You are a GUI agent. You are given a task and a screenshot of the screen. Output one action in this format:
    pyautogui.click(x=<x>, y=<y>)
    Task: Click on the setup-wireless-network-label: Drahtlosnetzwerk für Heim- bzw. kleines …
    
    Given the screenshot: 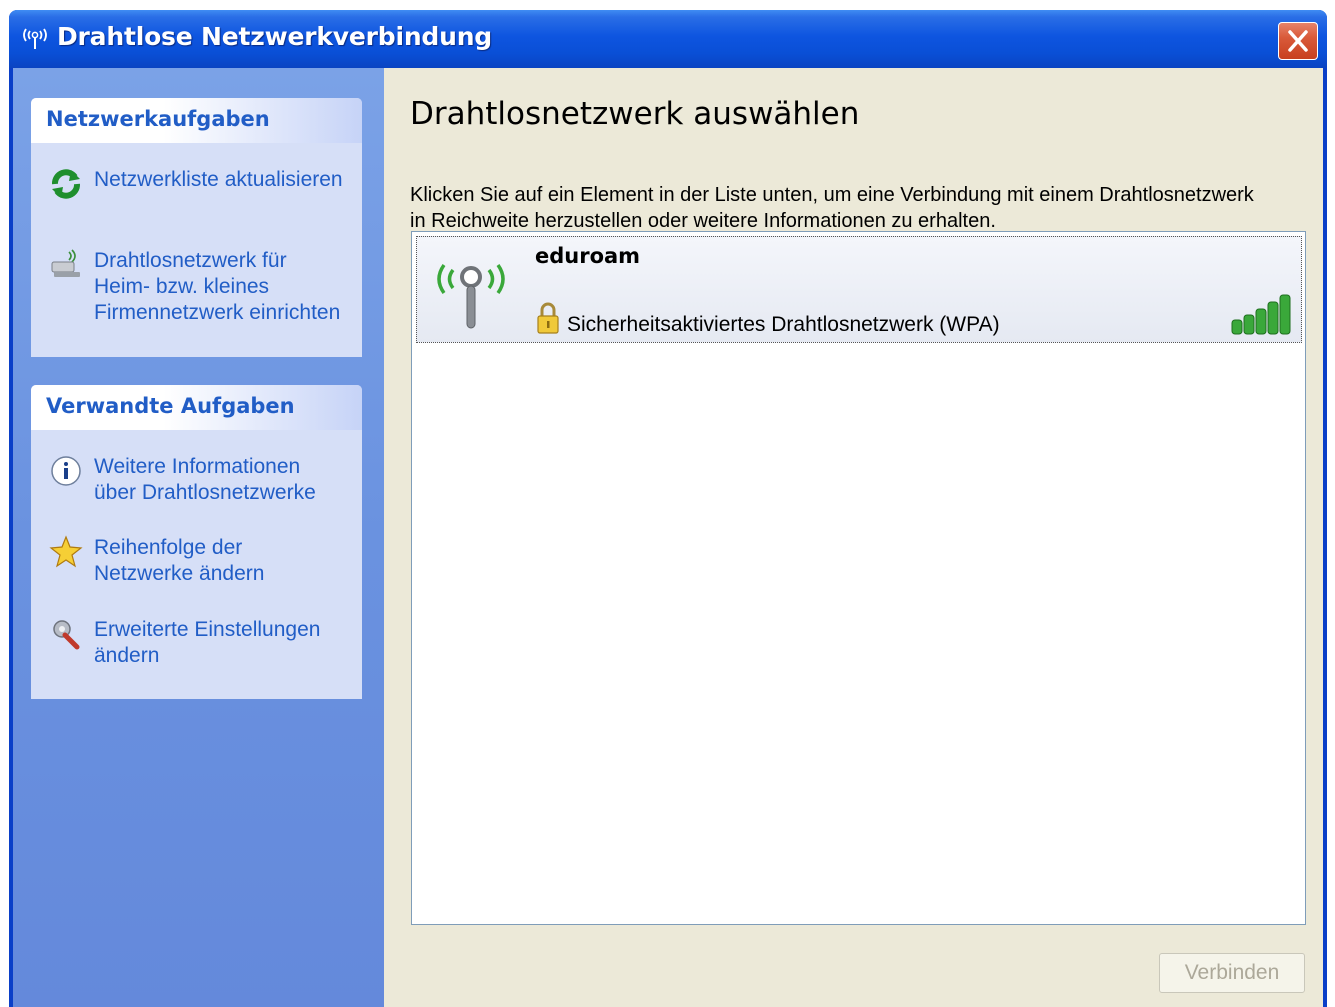 What is the action you would take?
    pyautogui.click(x=217, y=286)
    